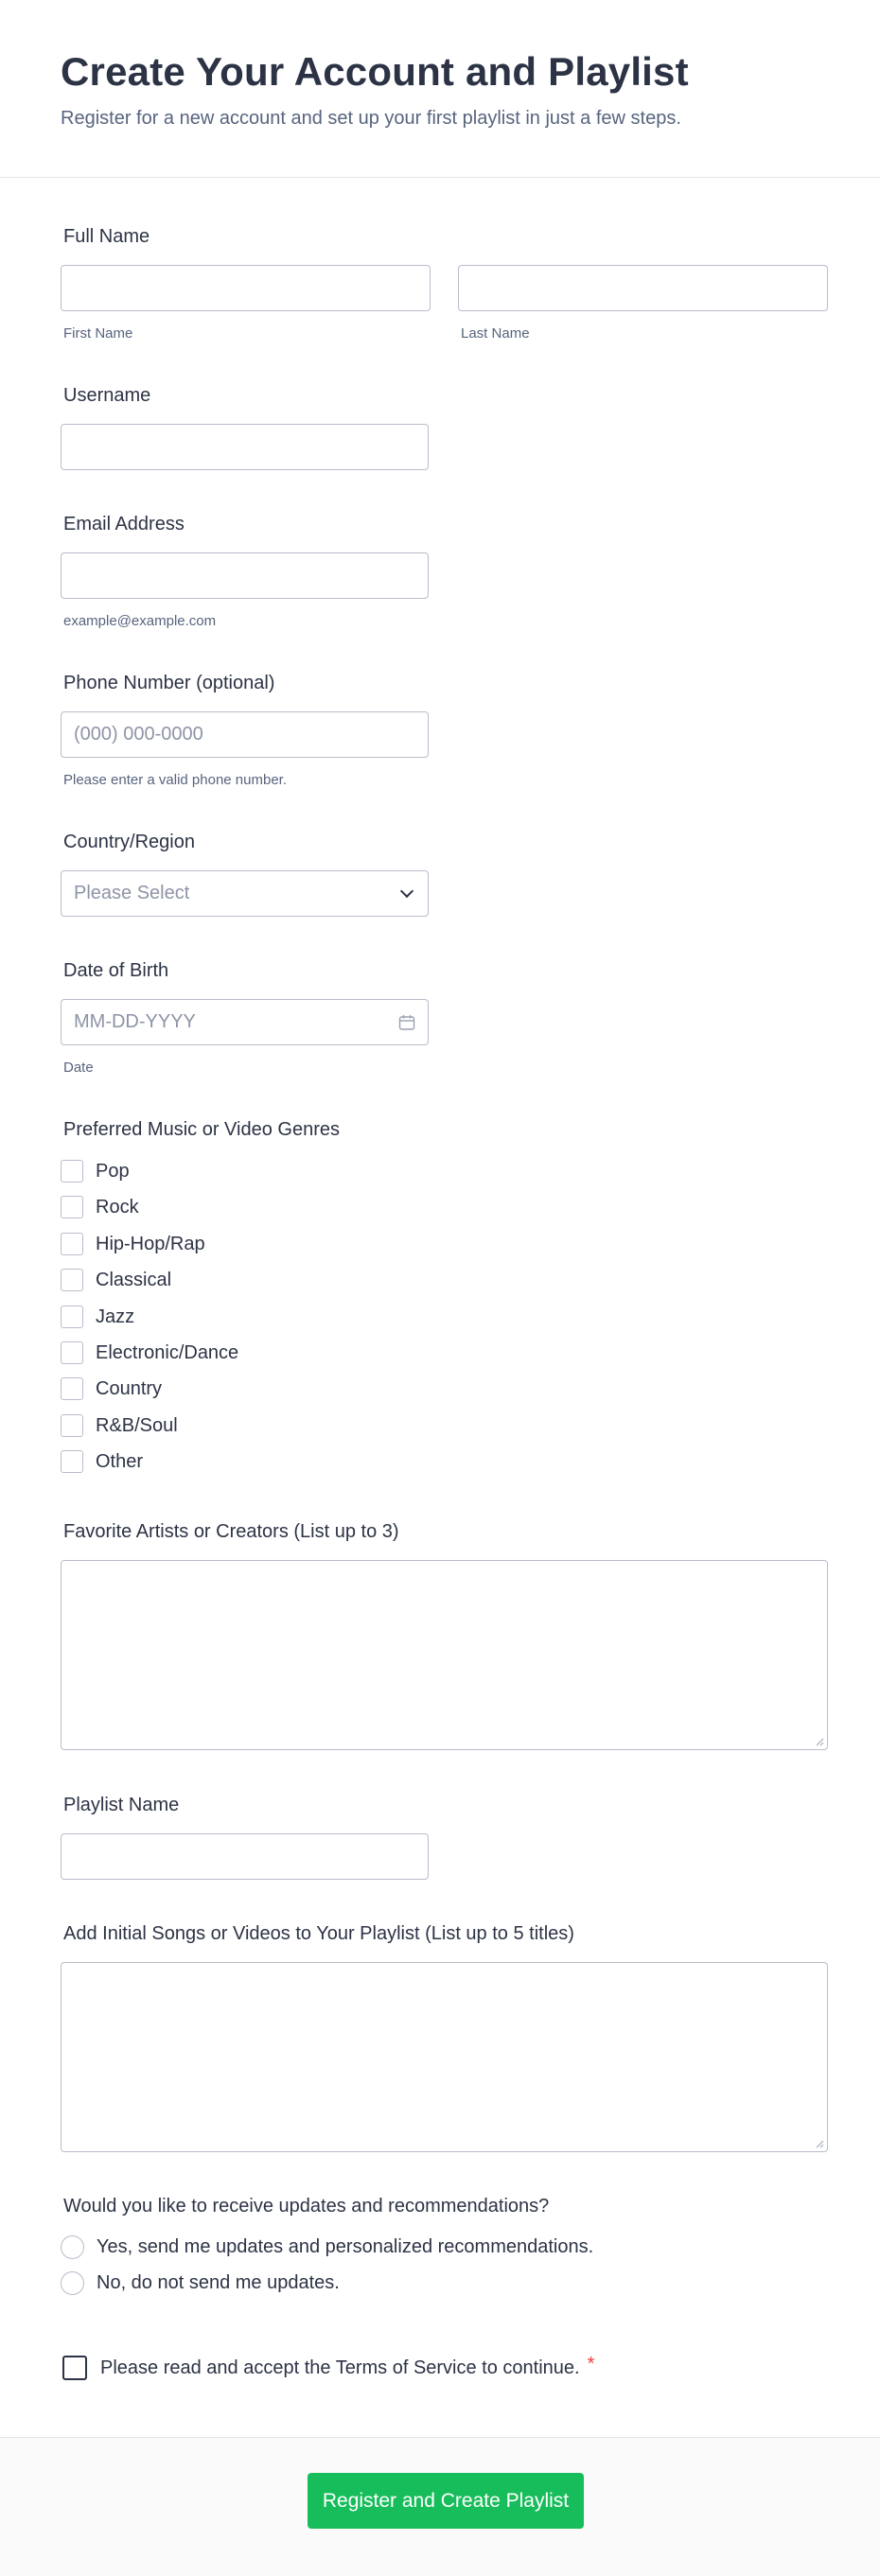 This screenshot has width=880, height=2576. I want to click on genre-option-jazz: Jazz, so click(98, 1317).